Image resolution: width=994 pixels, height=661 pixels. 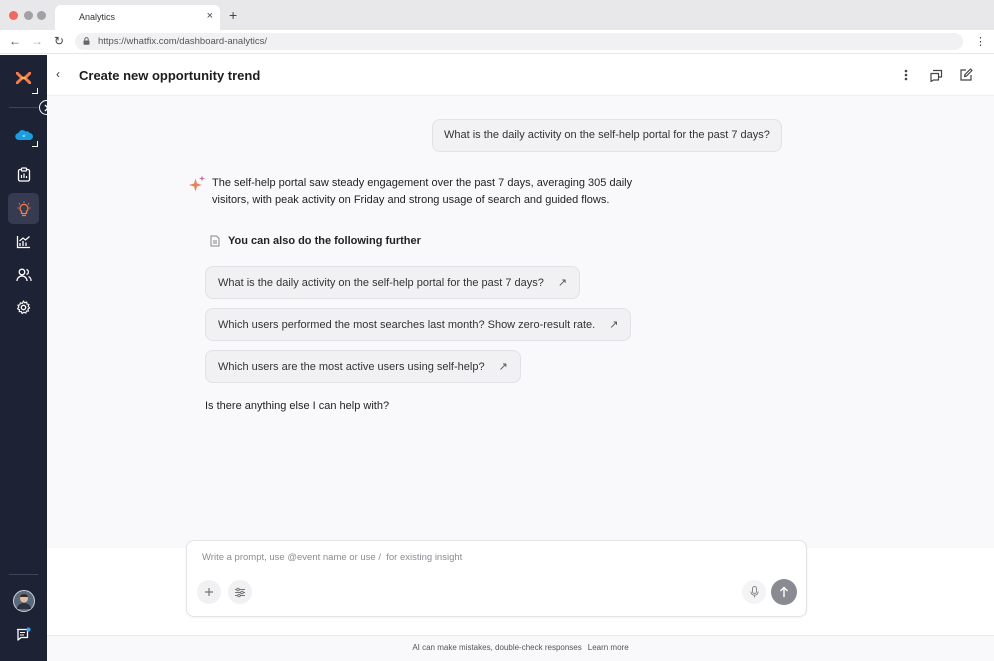 What do you see at coordinates (297, 406) in the screenshot?
I see `followup-text: Is there anything else I can help with?` at bounding box center [297, 406].